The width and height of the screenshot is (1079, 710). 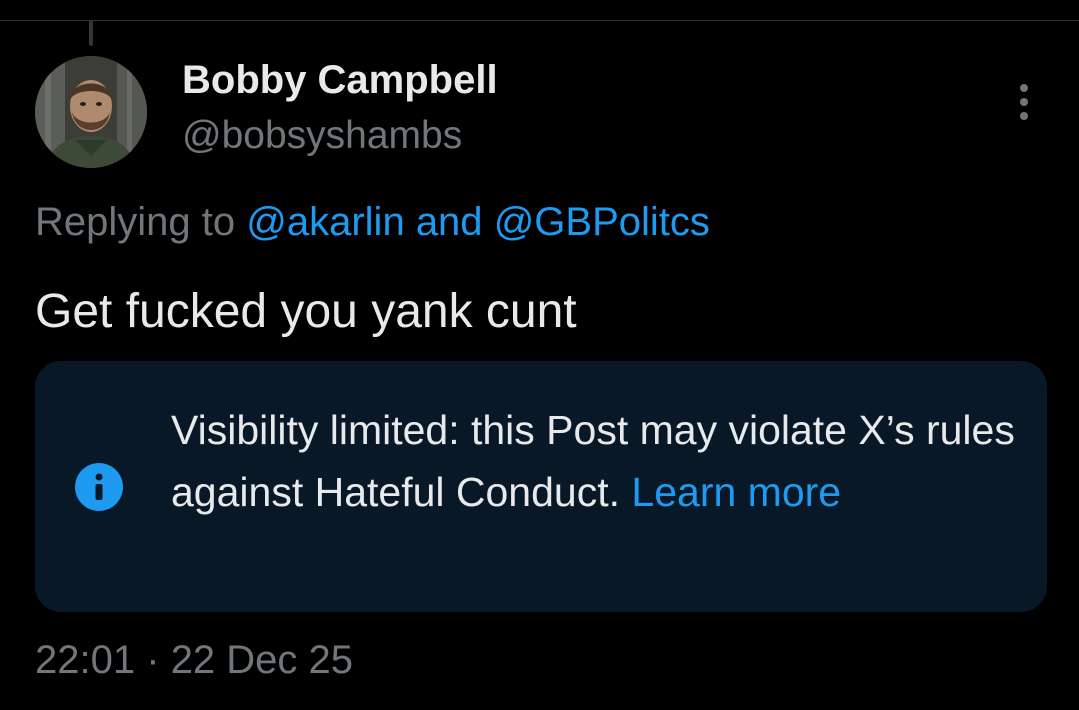 I want to click on replying-to-label: Replying to, so click(x=135, y=222).